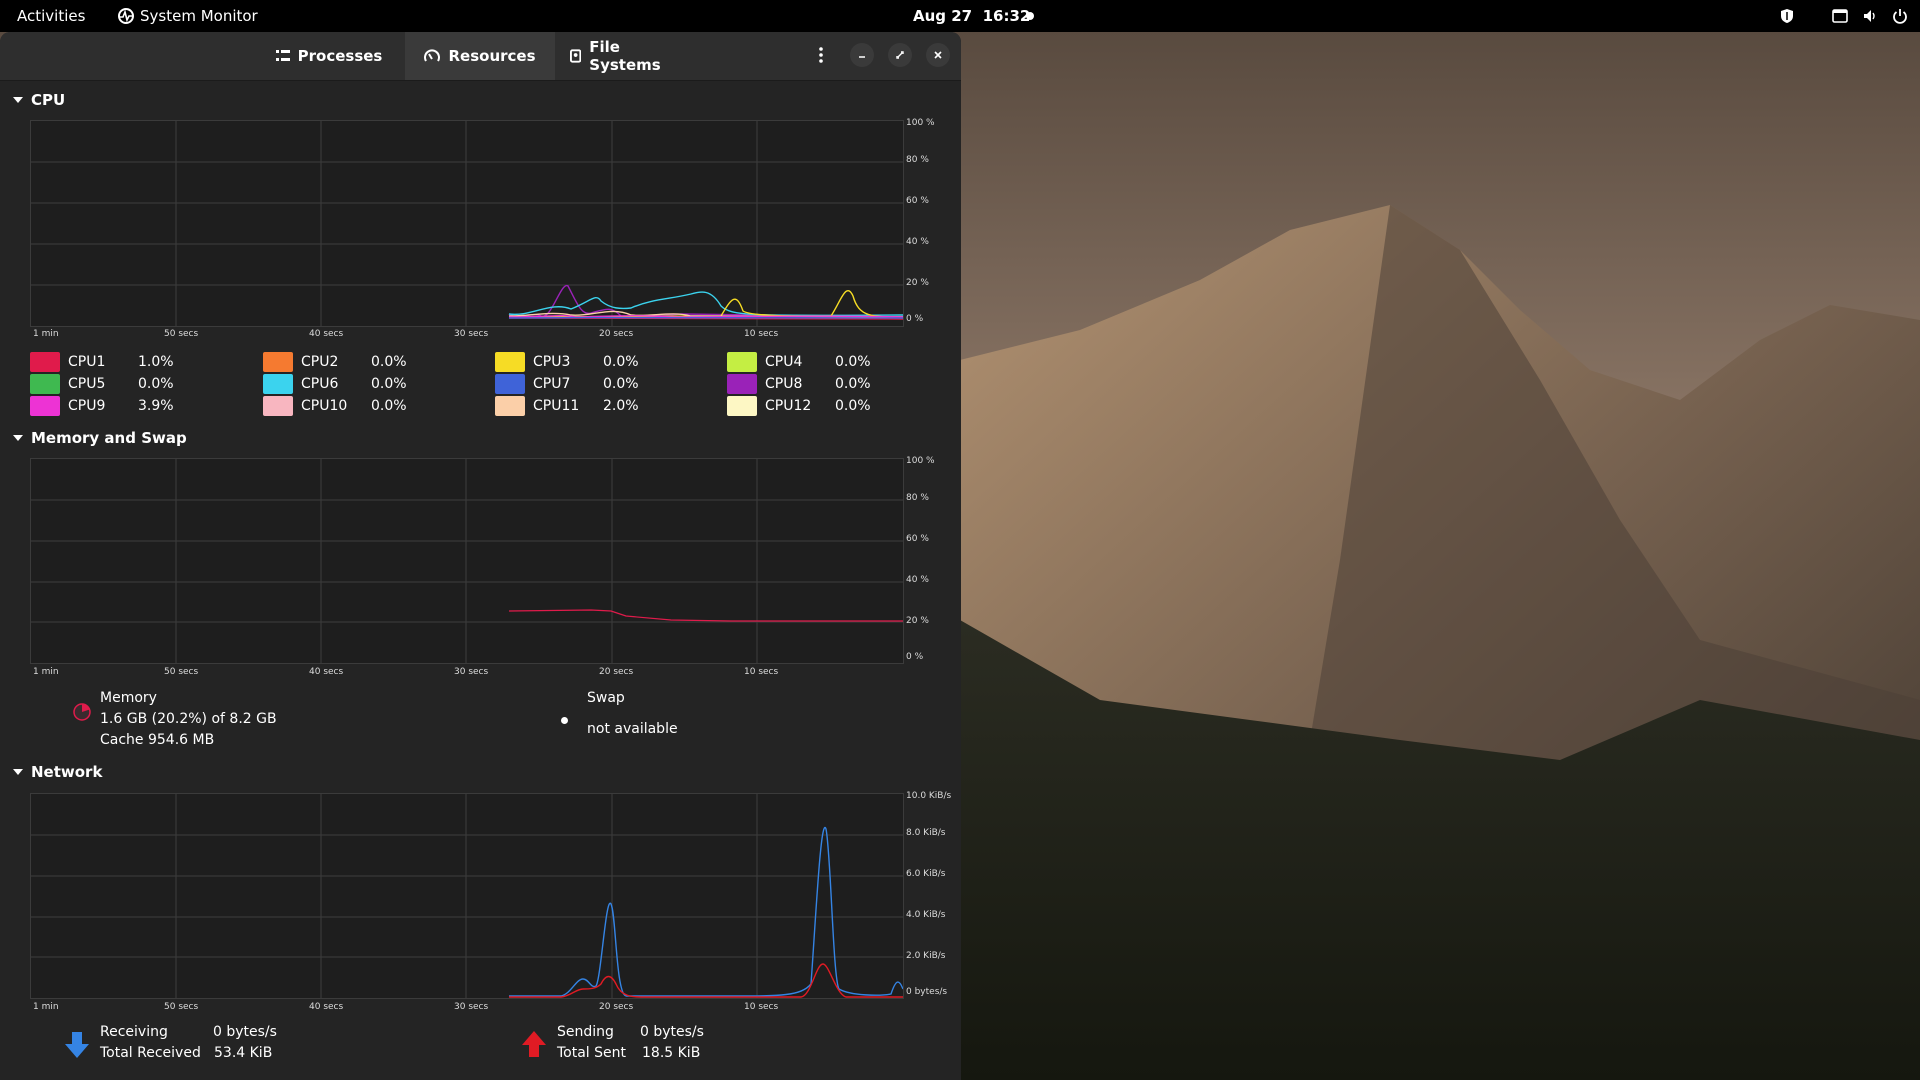 The width and height of the screenshot is (1920, 1080). Describe the element at coordinates (134, 1032) in the screenshot. I see `receiving-label: Receiving` at that location.